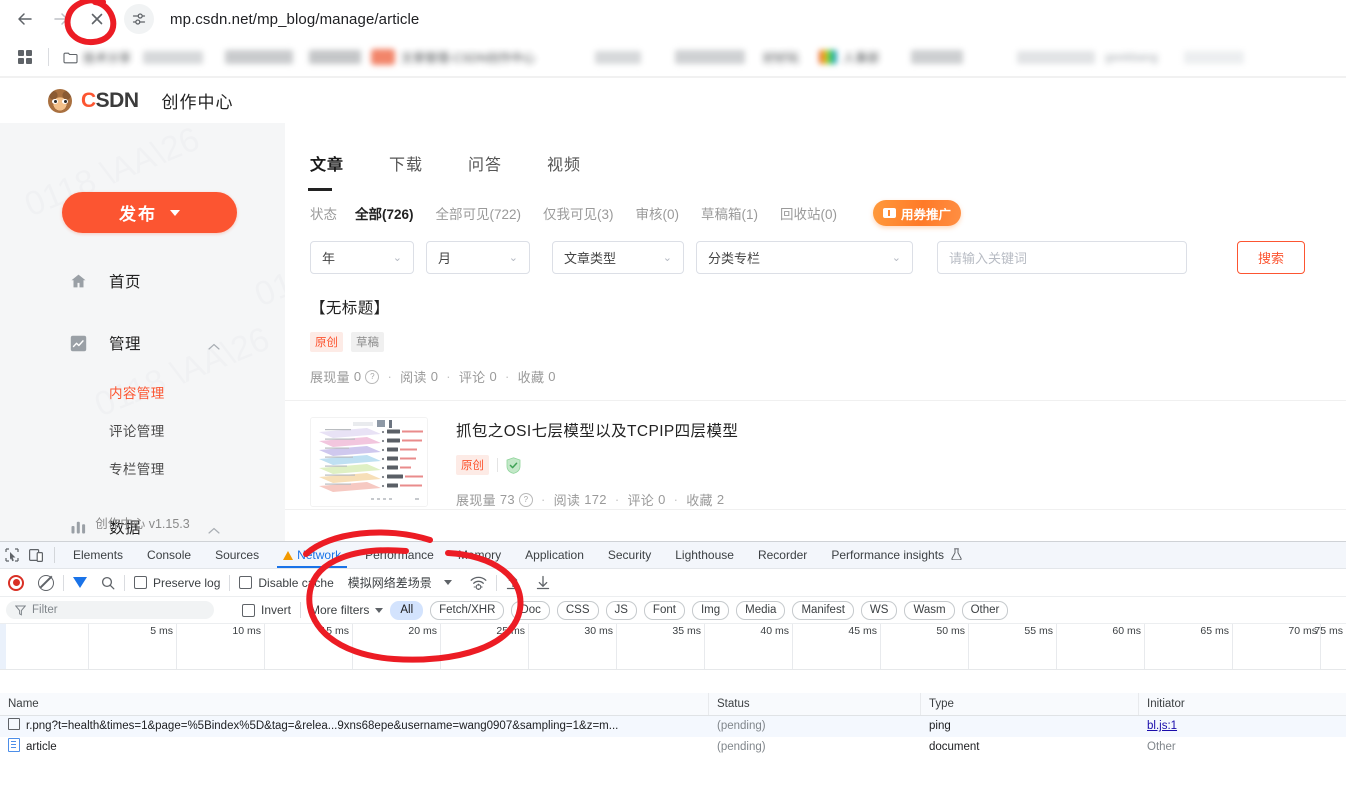  I want to click on filter-funnel-icon, so click(80, 582).